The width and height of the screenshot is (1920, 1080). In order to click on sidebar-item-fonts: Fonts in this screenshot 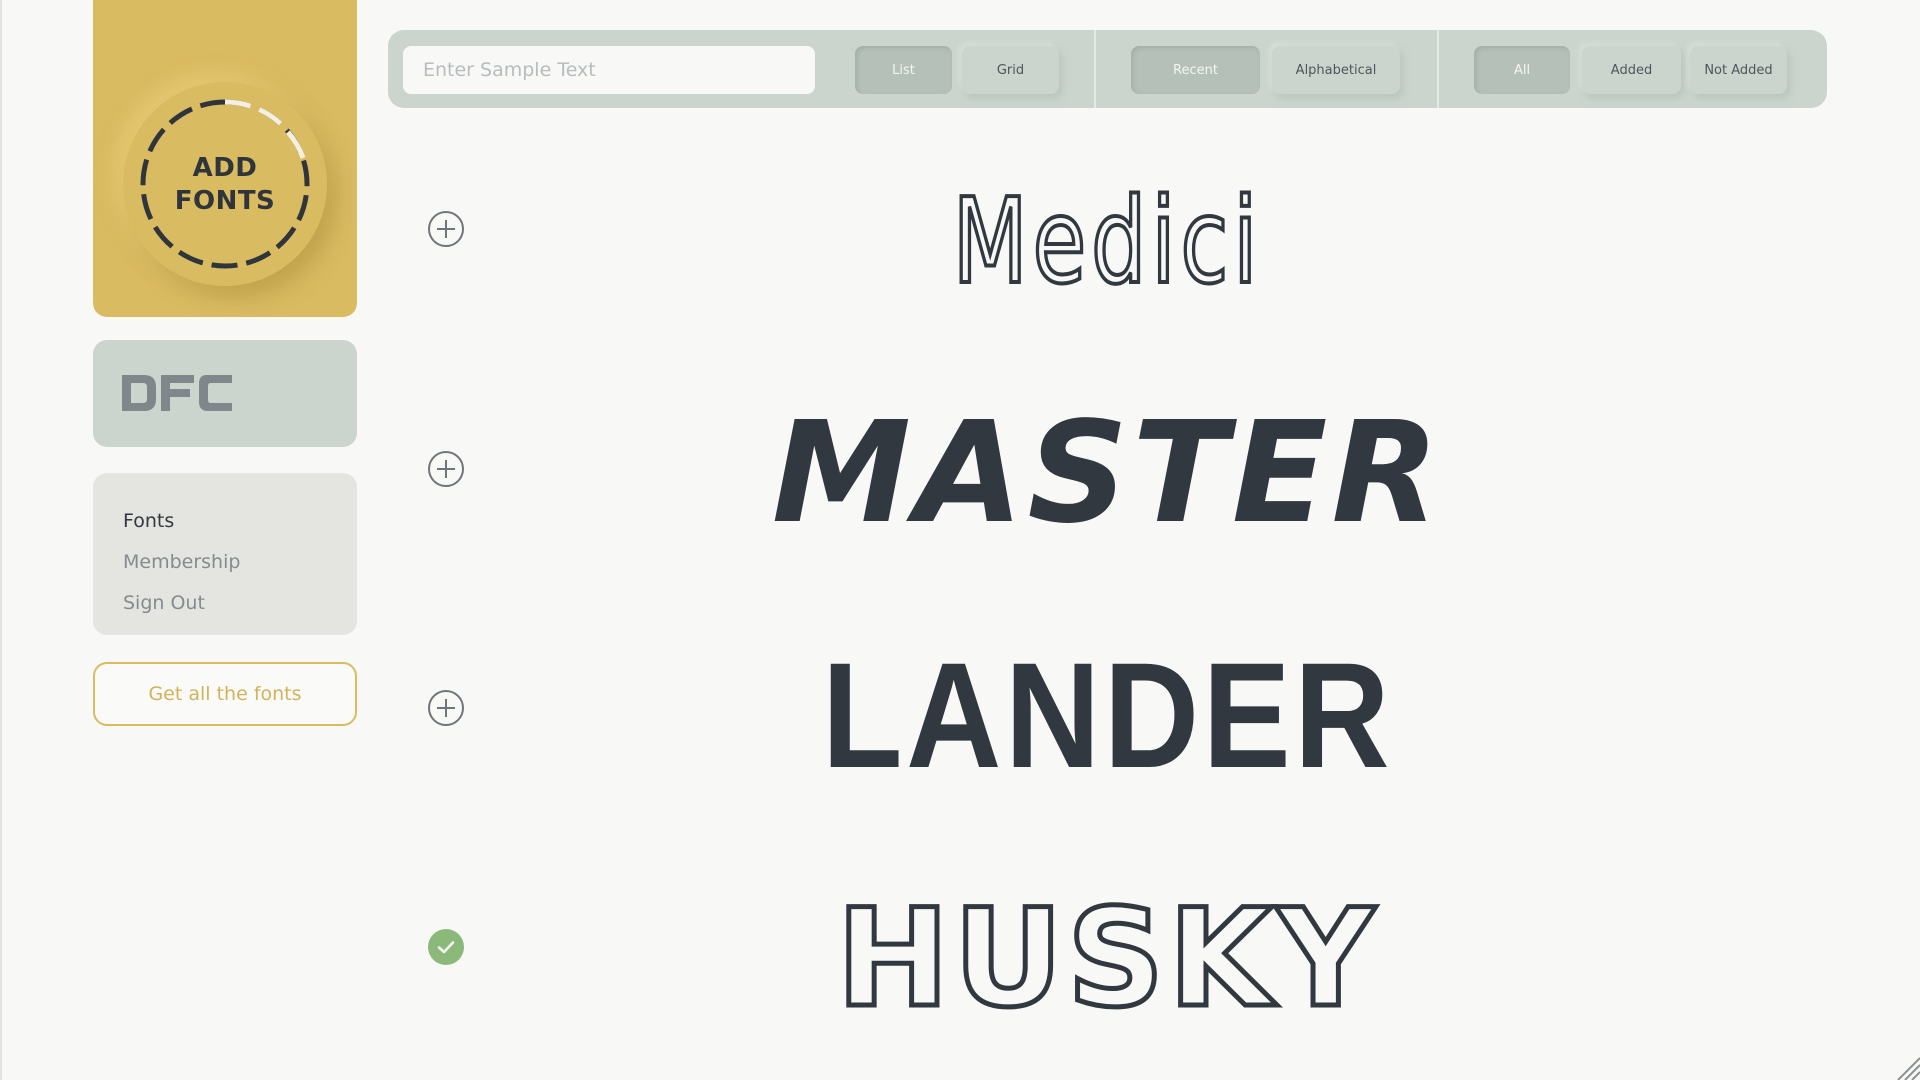, I will do `click(240, 521)`.